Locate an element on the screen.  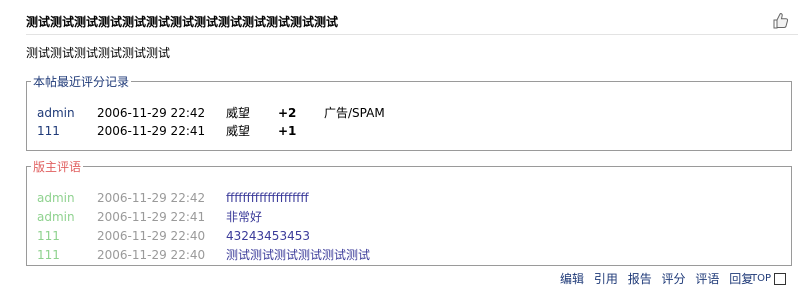
comment-time: 2006-11-29 22:42 is located at coordinates (151, 198).